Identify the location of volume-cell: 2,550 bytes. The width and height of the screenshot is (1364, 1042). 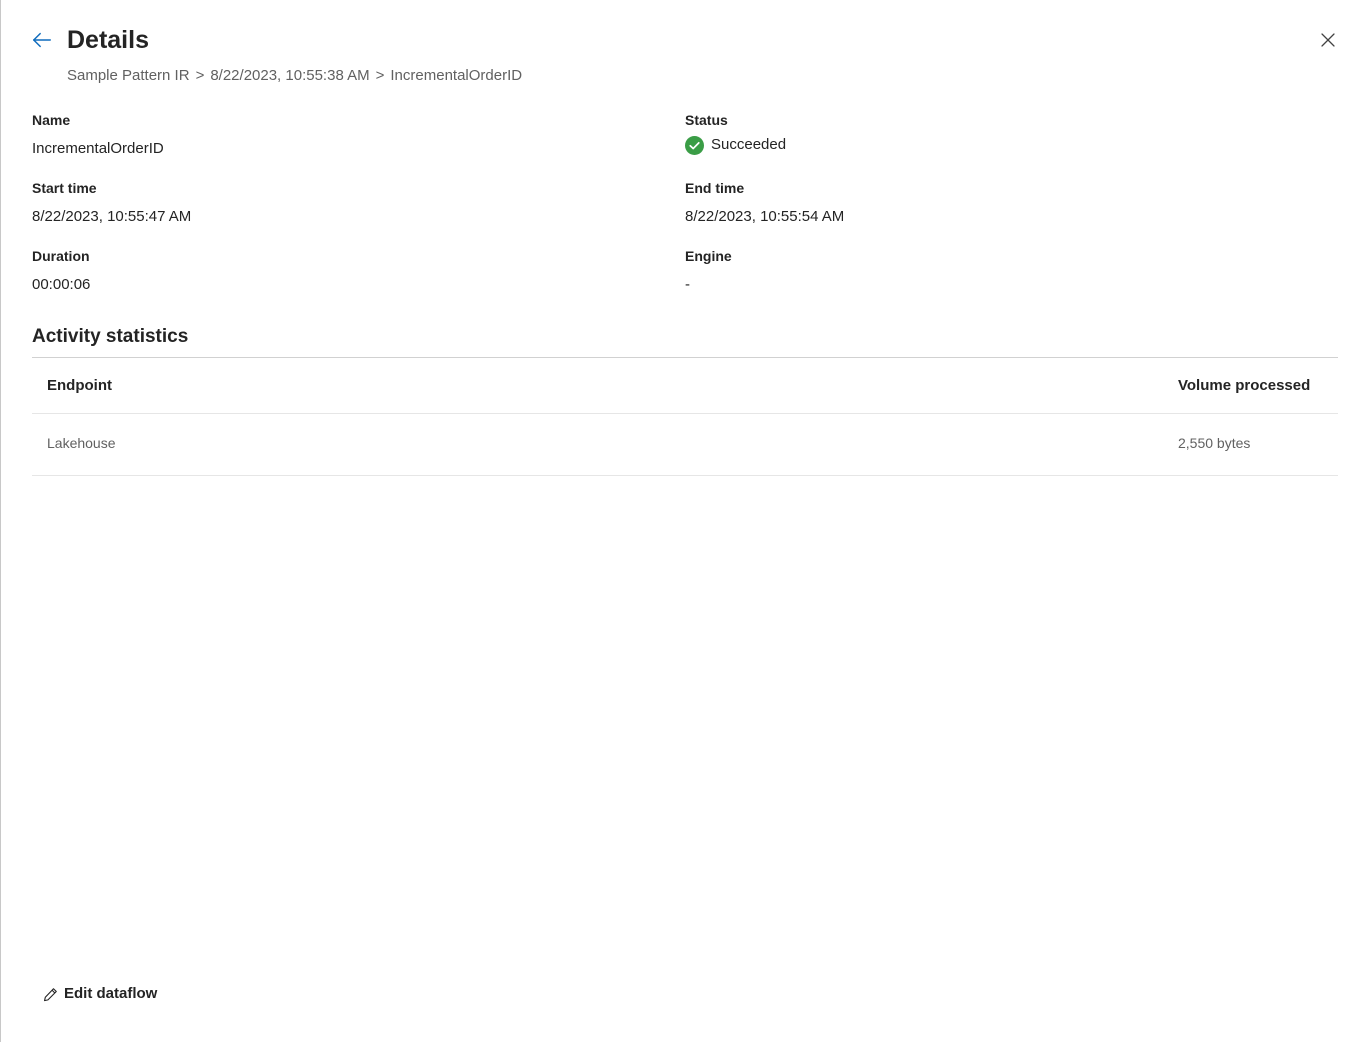
(1214, 443).